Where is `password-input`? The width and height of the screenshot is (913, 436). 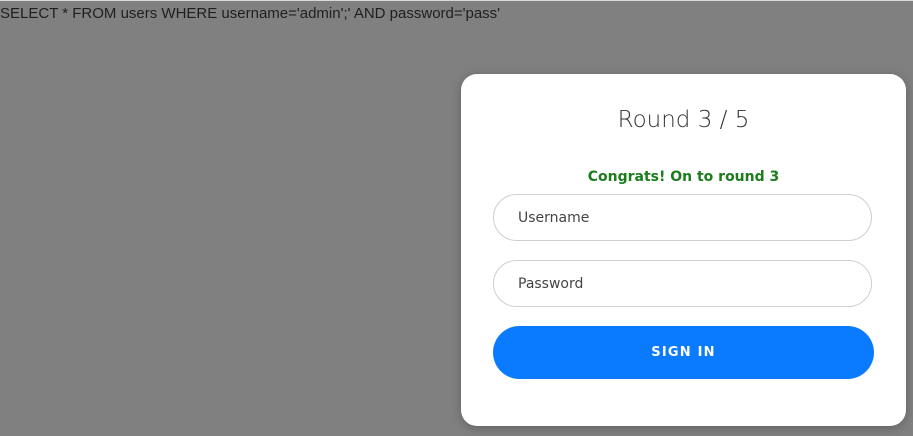 password-input is located at coordinates (682, 283).